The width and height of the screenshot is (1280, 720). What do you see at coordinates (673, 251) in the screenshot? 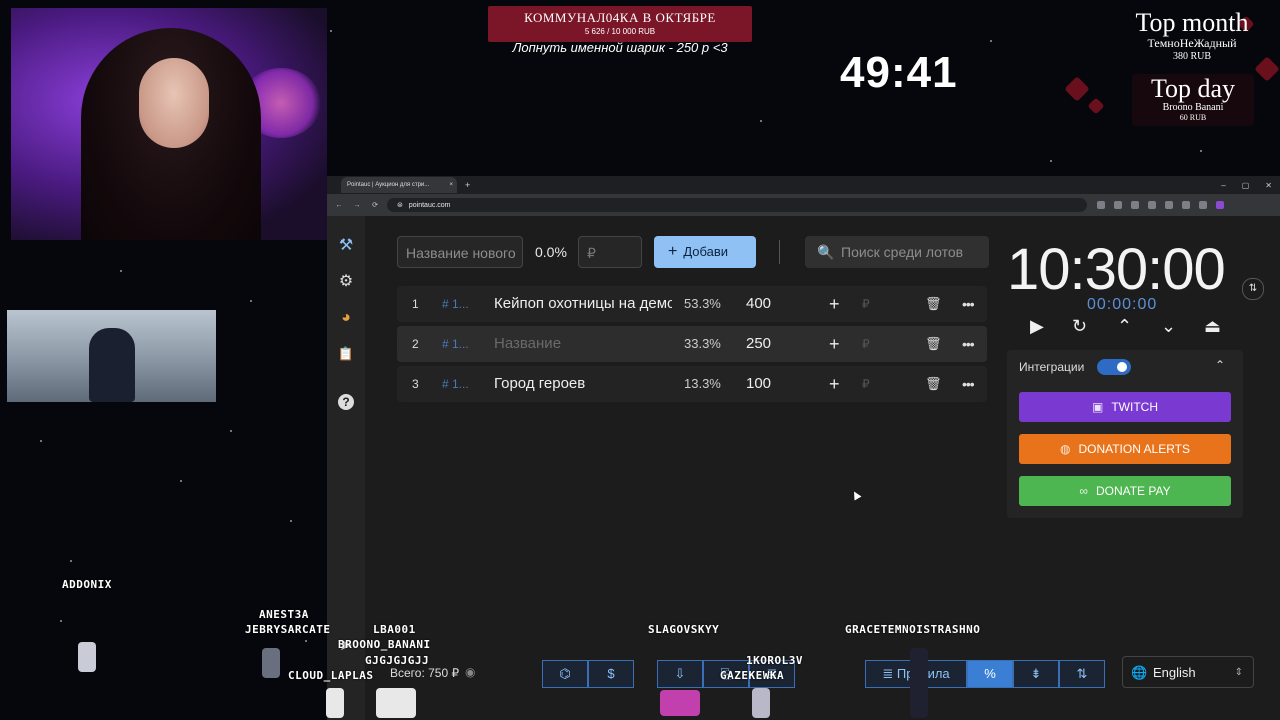
I see `plus-icon: +` at bounding box center [673, 251].